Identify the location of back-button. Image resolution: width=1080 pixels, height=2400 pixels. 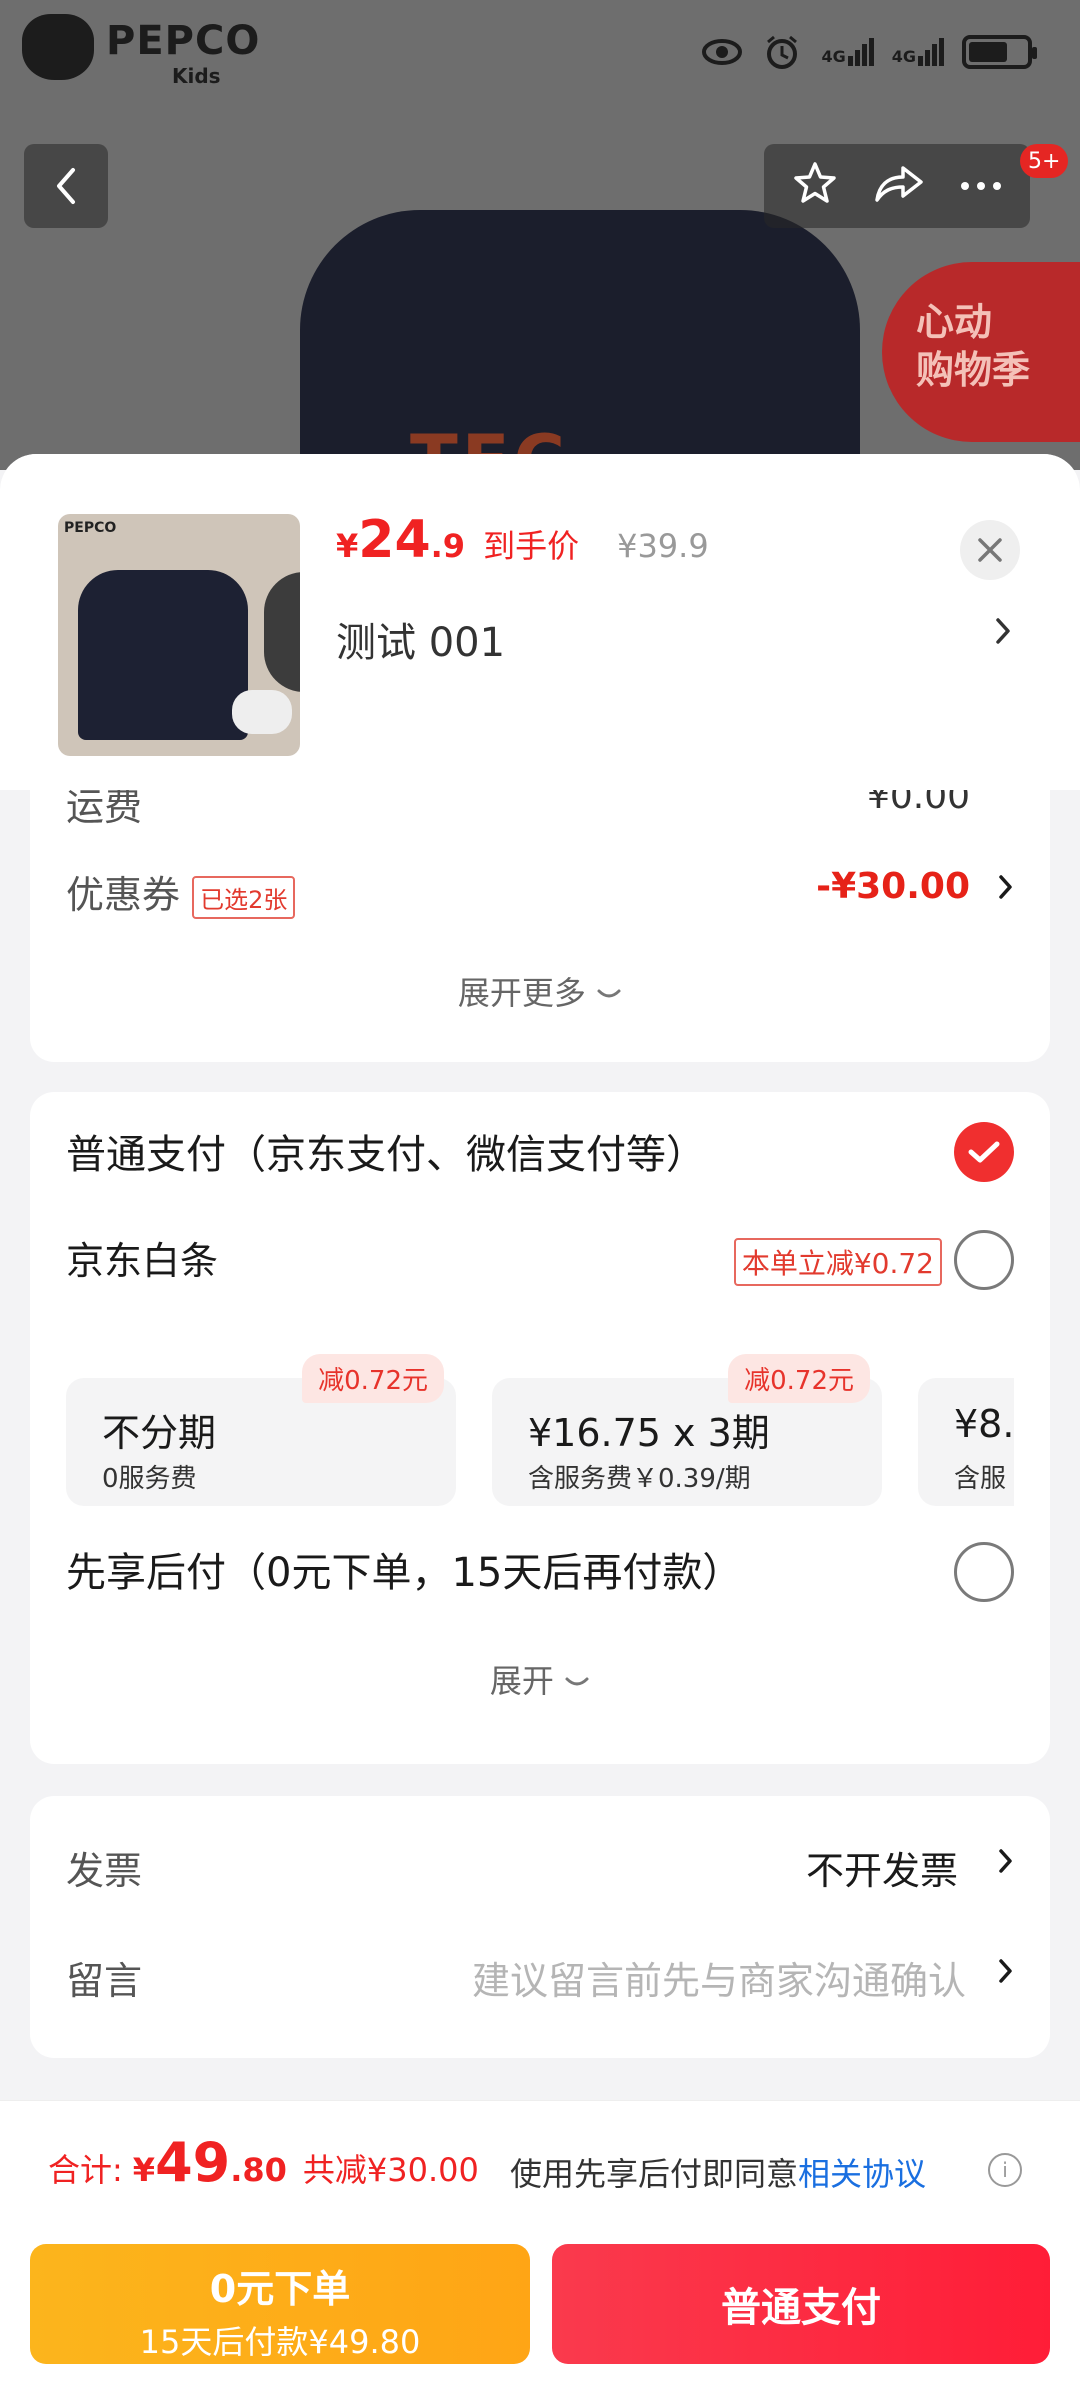
(66, 186).